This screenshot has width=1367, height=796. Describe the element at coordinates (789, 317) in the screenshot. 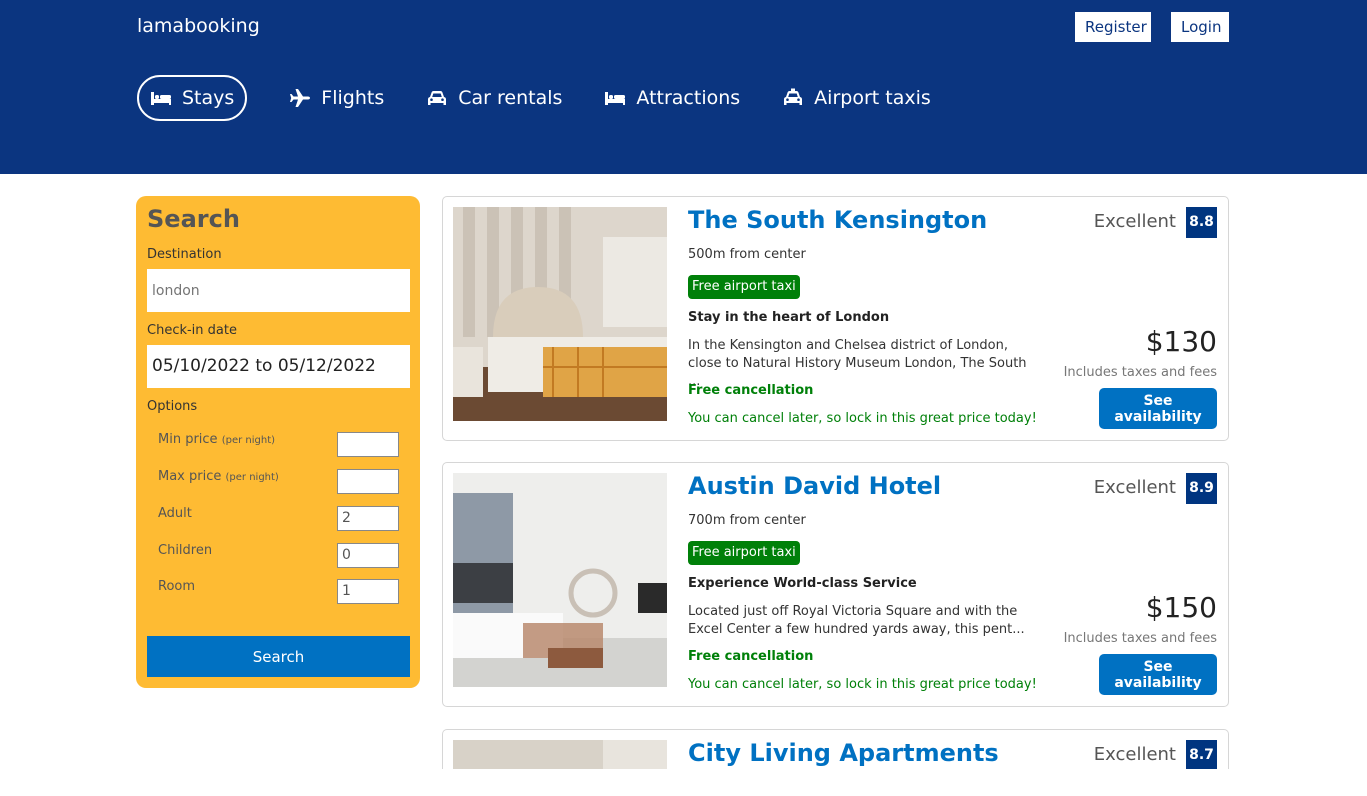

I see `hotel-subtitle: Stay in the heart of London` at that location.